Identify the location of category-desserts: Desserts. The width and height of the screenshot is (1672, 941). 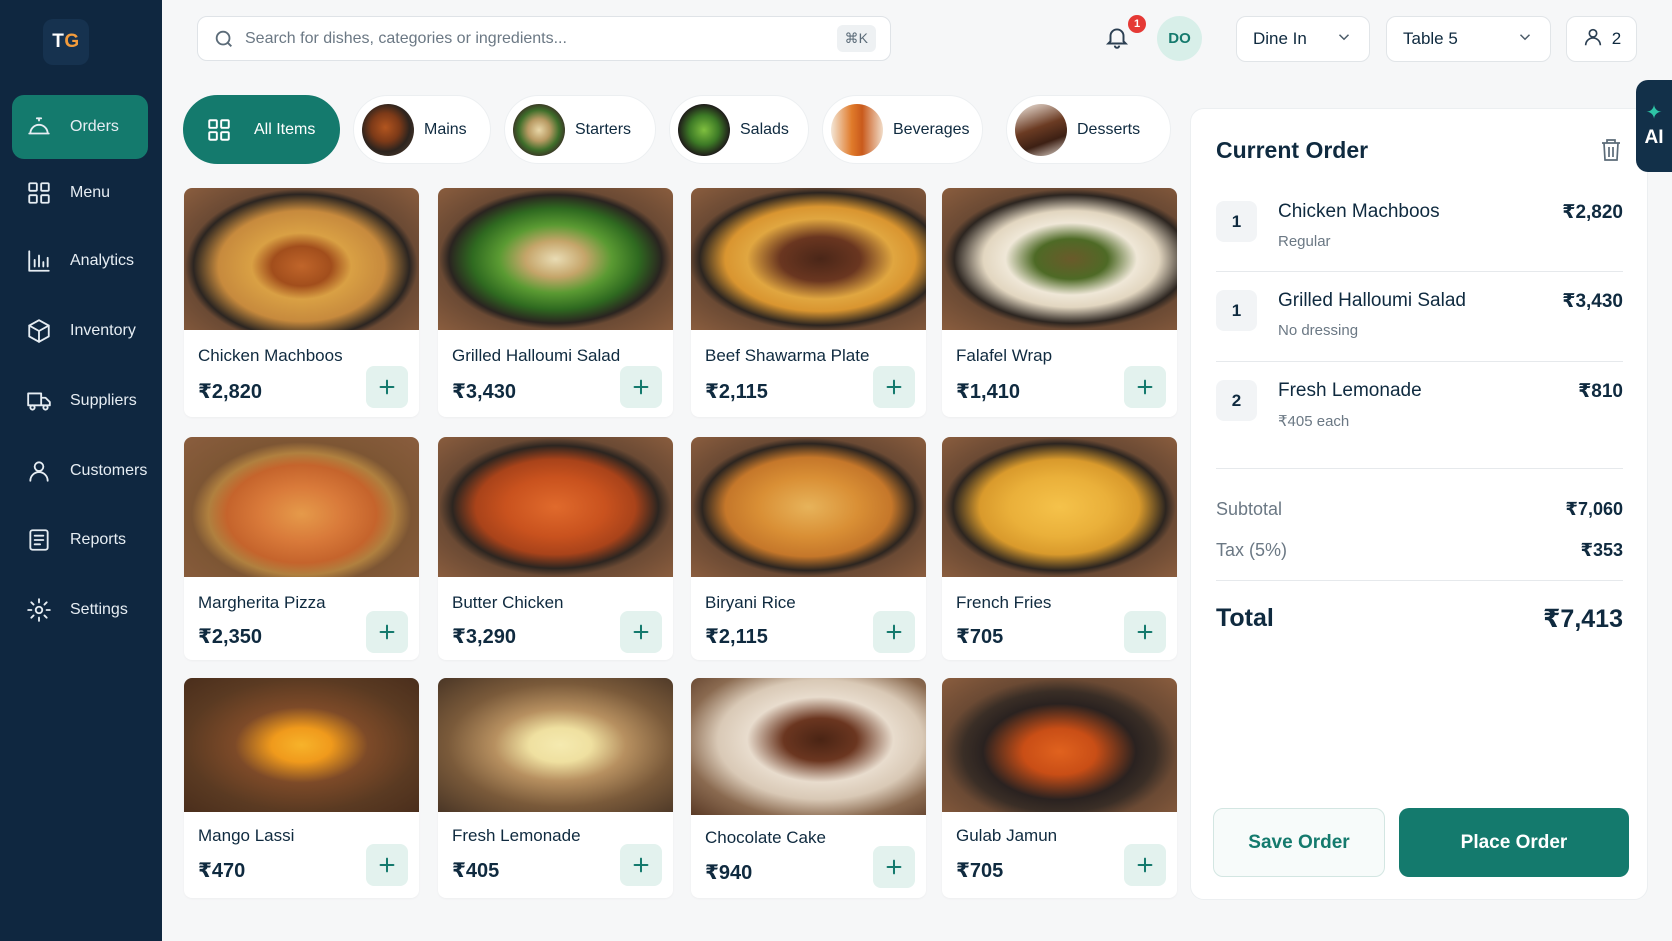
(1088, 129).